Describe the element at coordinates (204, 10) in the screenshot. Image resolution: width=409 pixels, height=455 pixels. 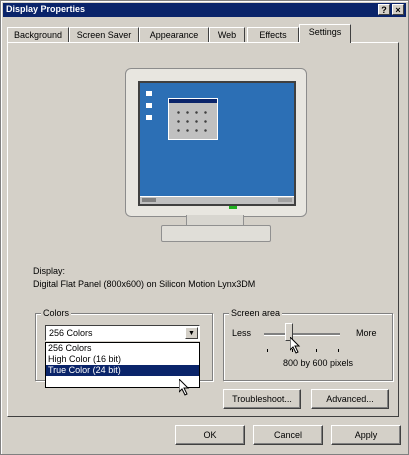
I see `title-bar: Display Properties ? ×` at that location.